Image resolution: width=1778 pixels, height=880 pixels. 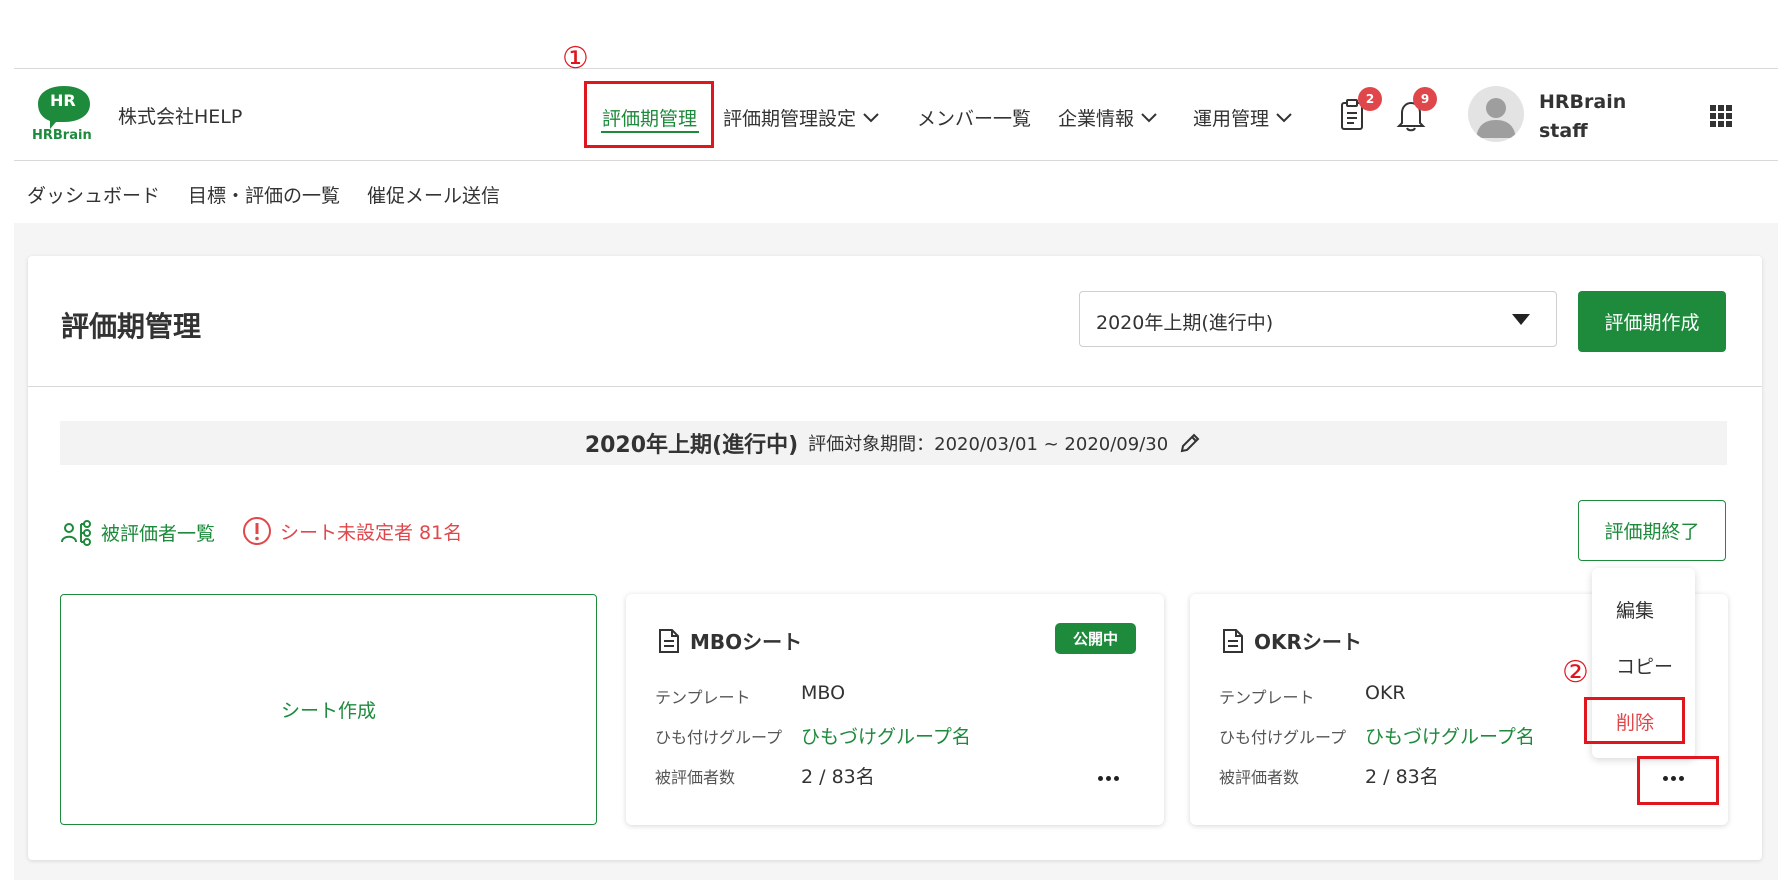 I want to click on period-select: 2020年上期(進行中), so click(x=1318, y=319).